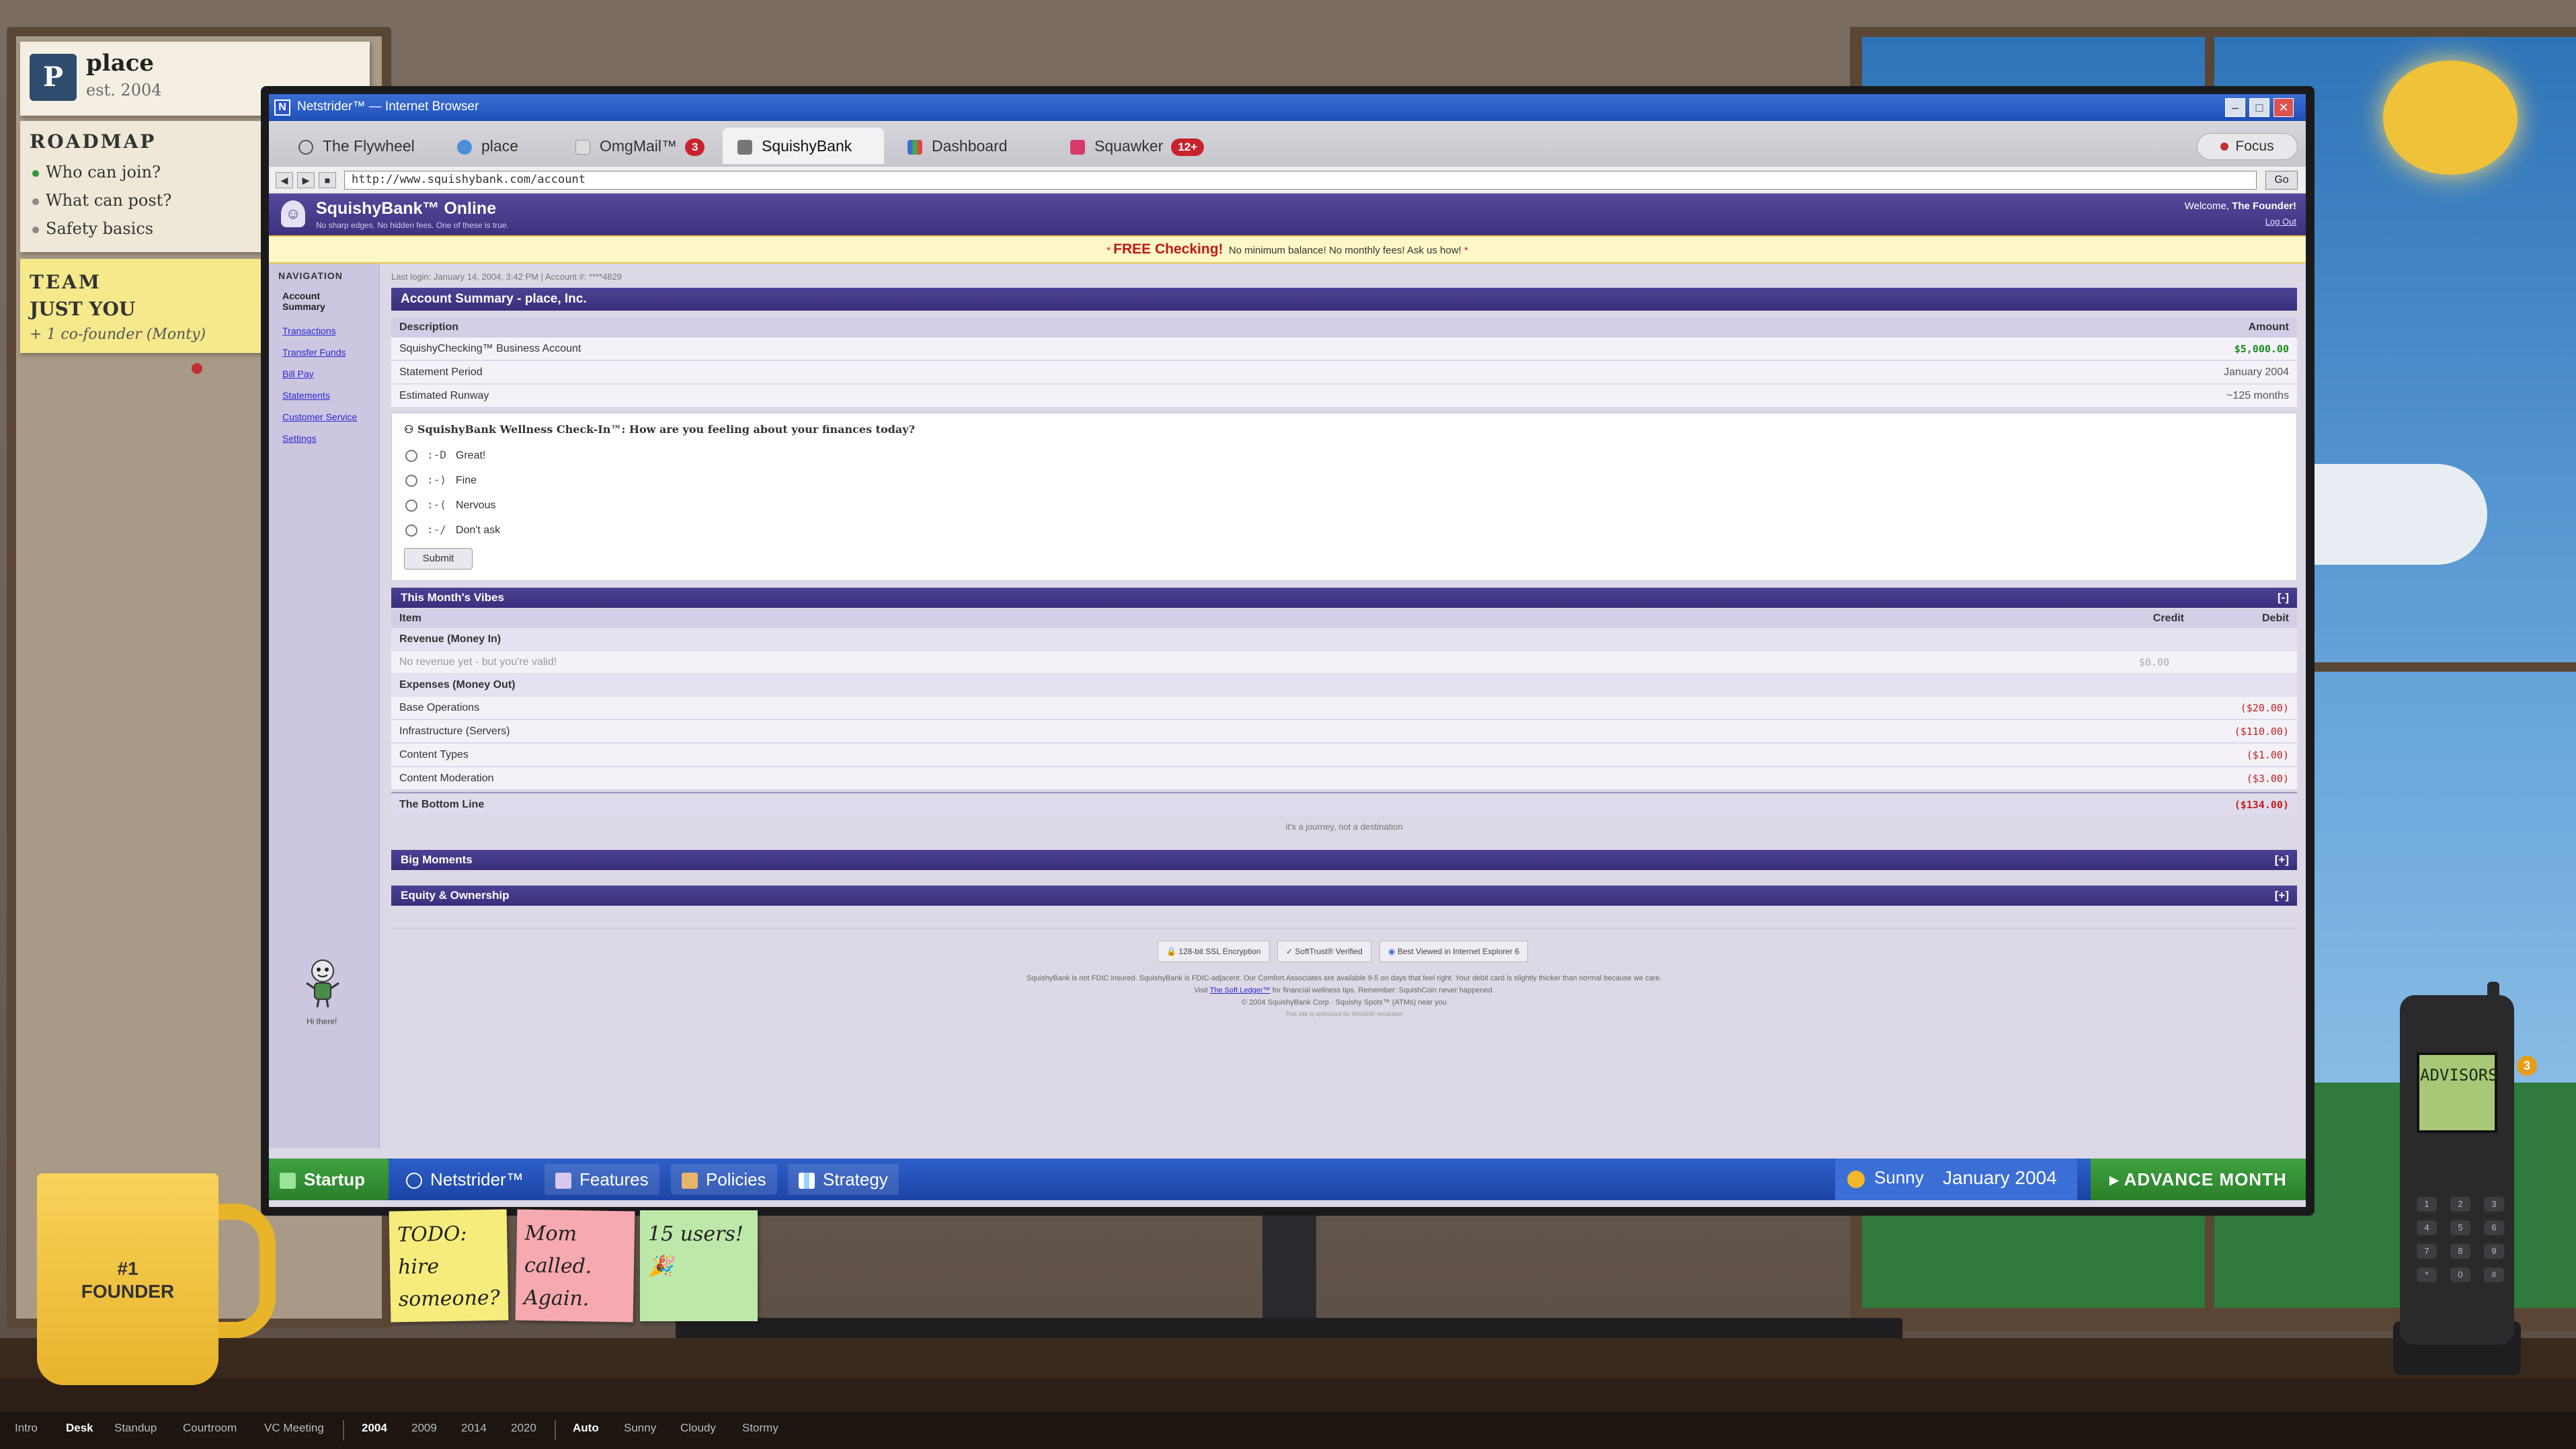  What do you see at coordinates (1300, 181) in the screenshot?
I see `url-input: http://www.squishybank.com/account` at bounding box center [1300, 181].